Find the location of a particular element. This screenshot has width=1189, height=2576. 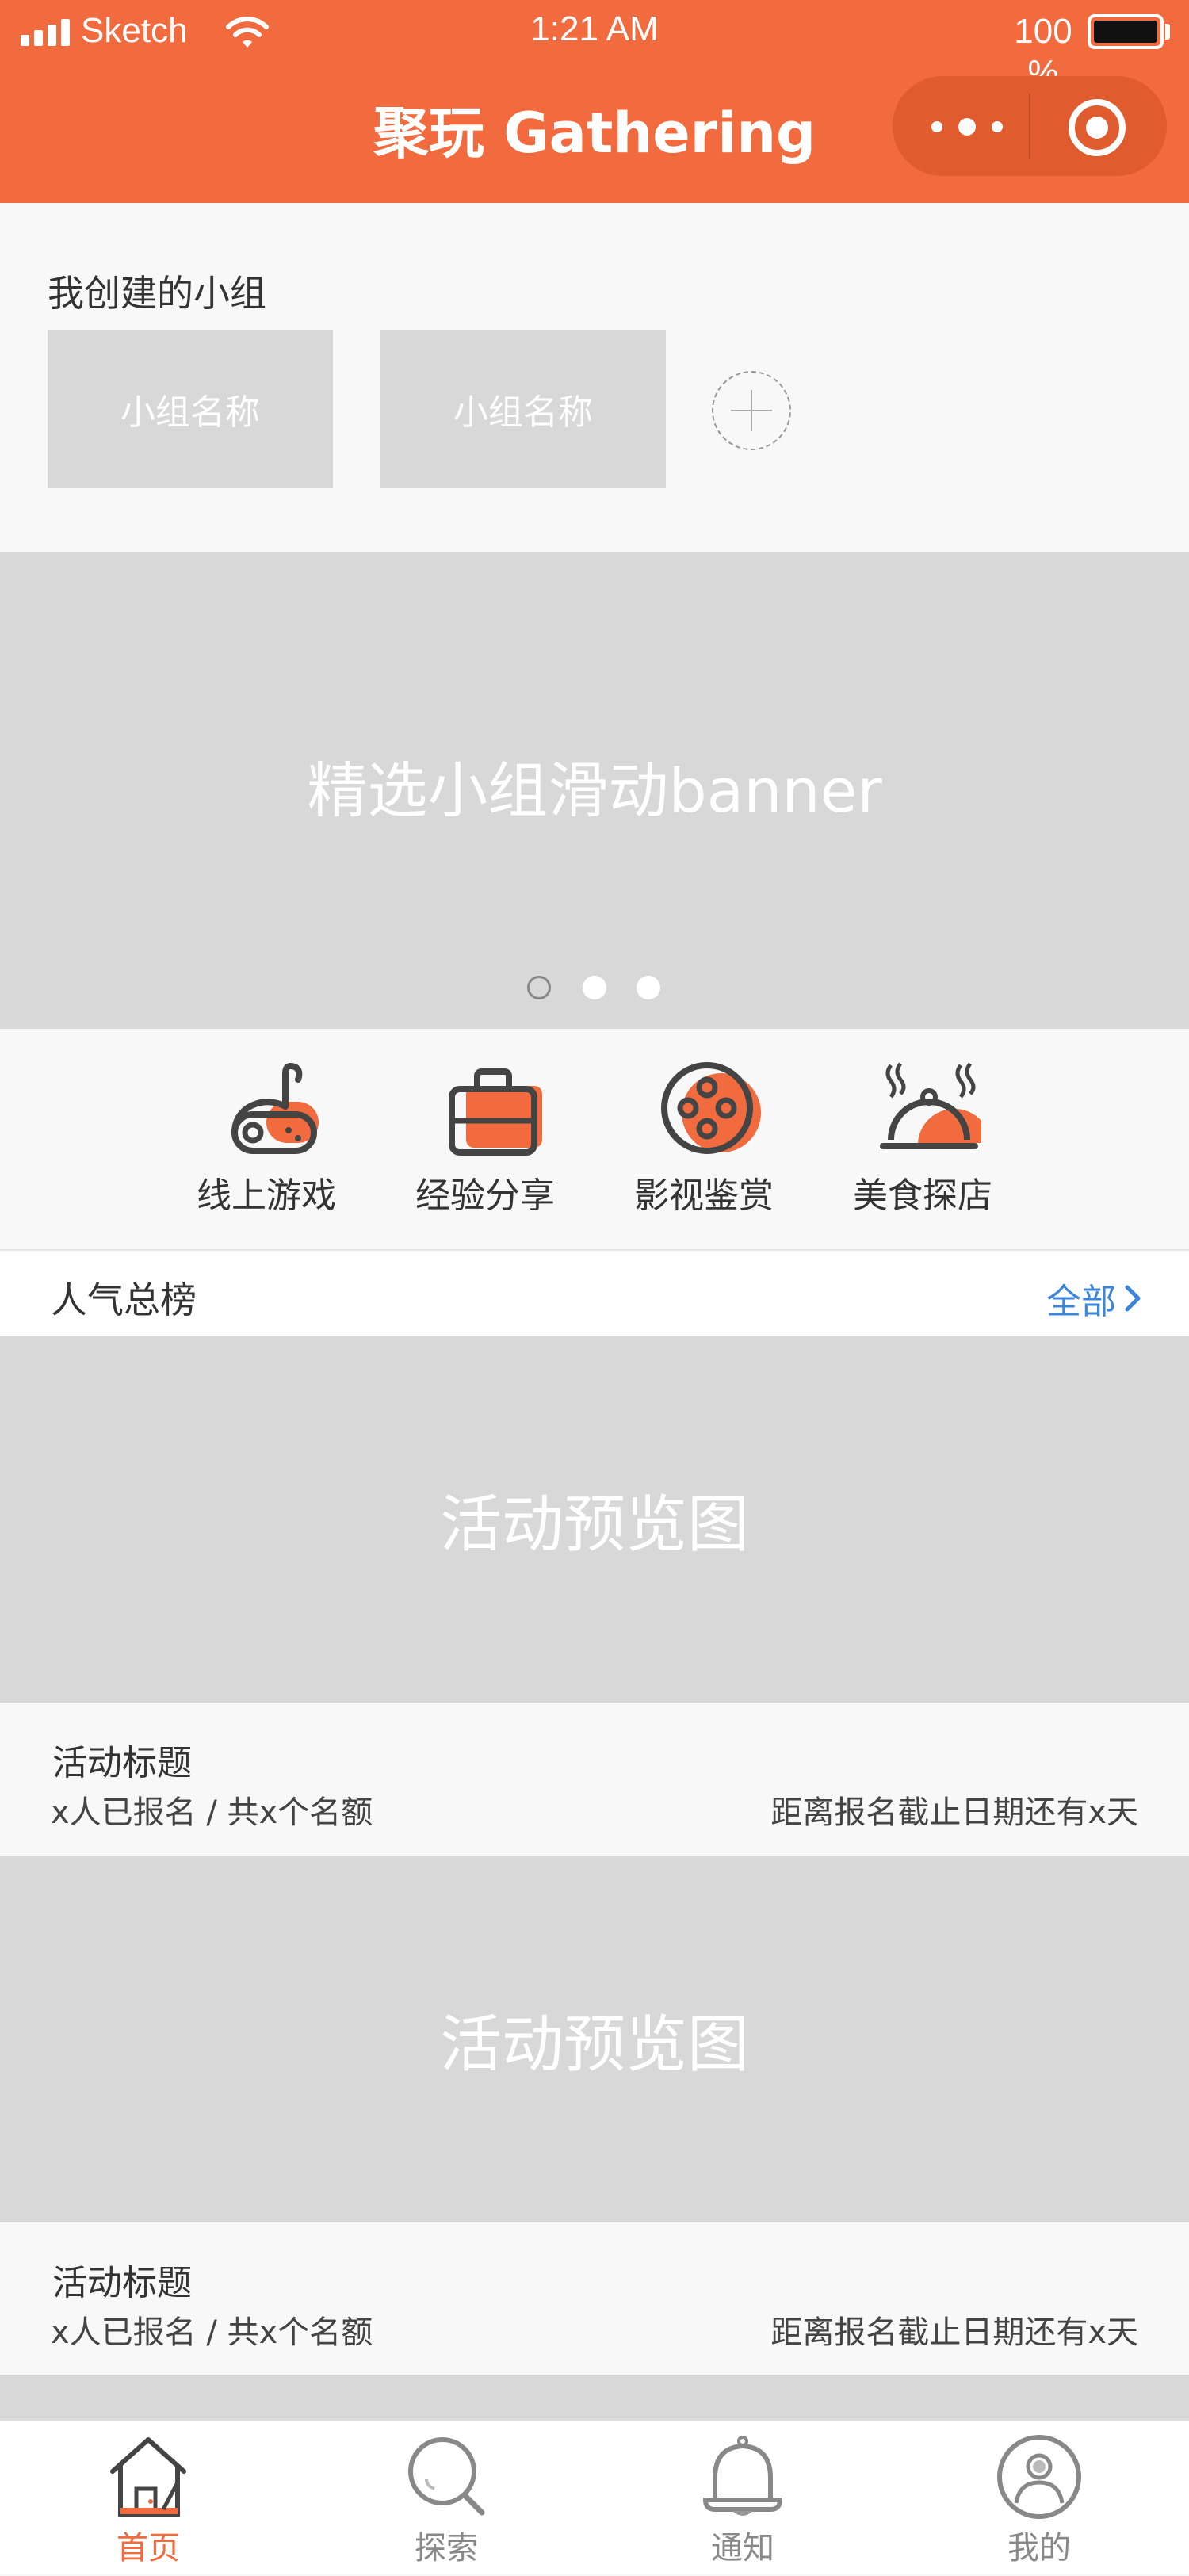

banner-text: 精选小组滑动banner is located at coordinates (594, 790).